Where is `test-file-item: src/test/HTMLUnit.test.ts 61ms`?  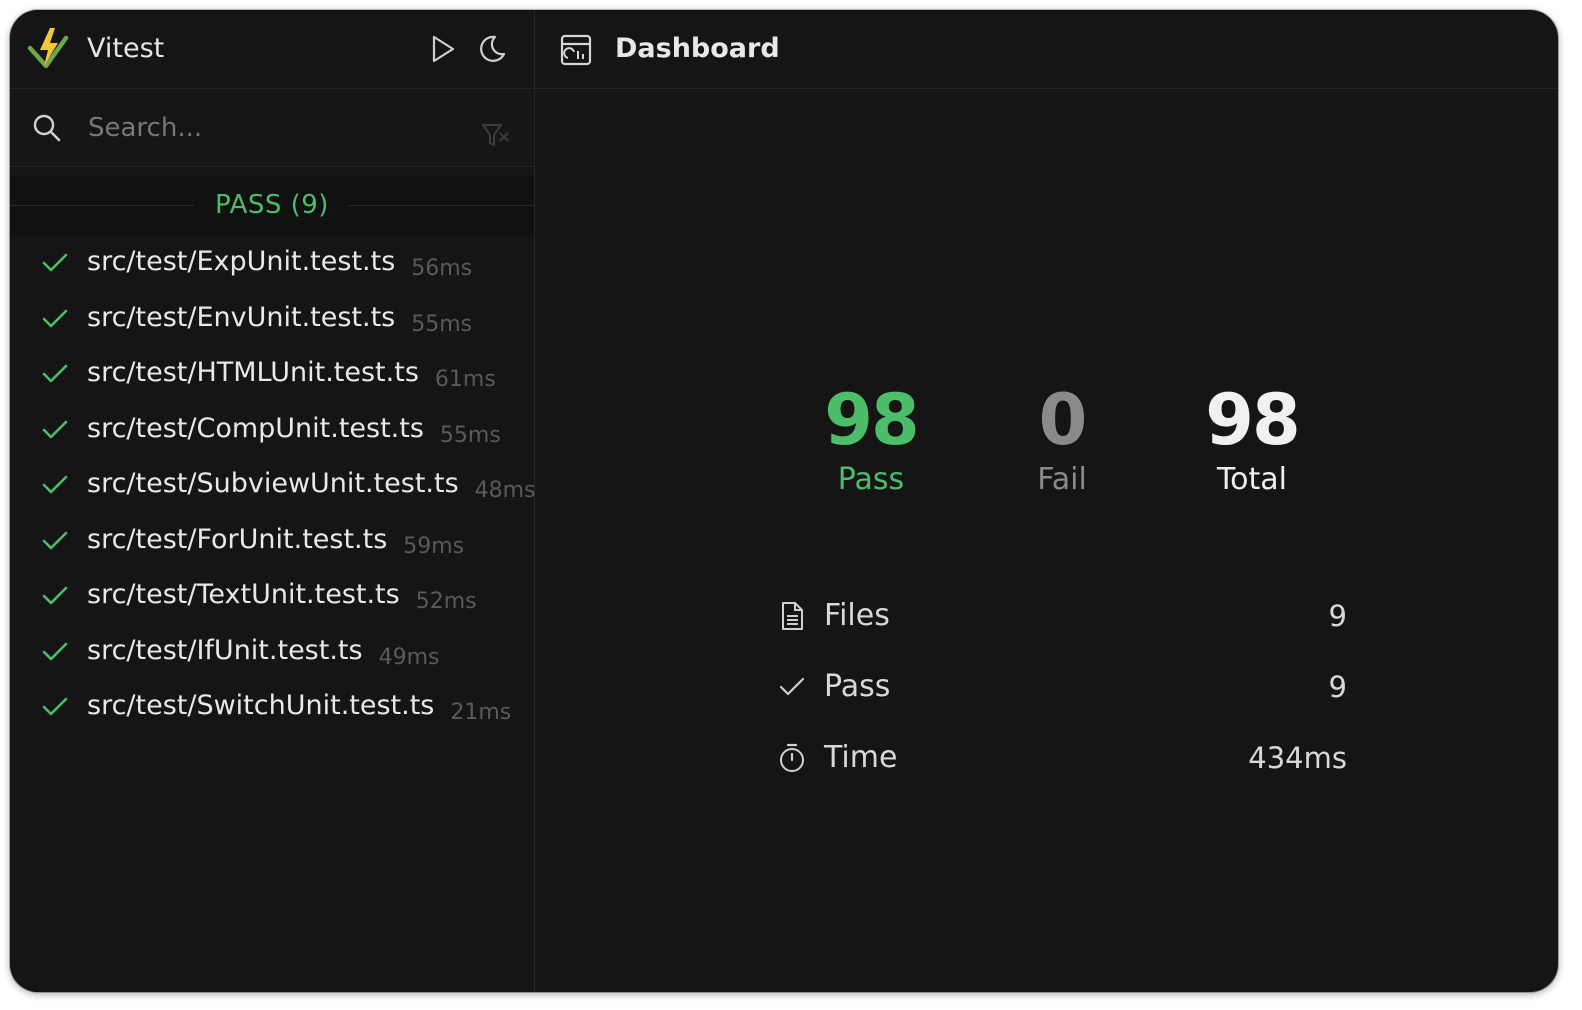 test-file-item: src/test/HTMLUnit.test.ts 61ms is located at coordinates (272, 373).